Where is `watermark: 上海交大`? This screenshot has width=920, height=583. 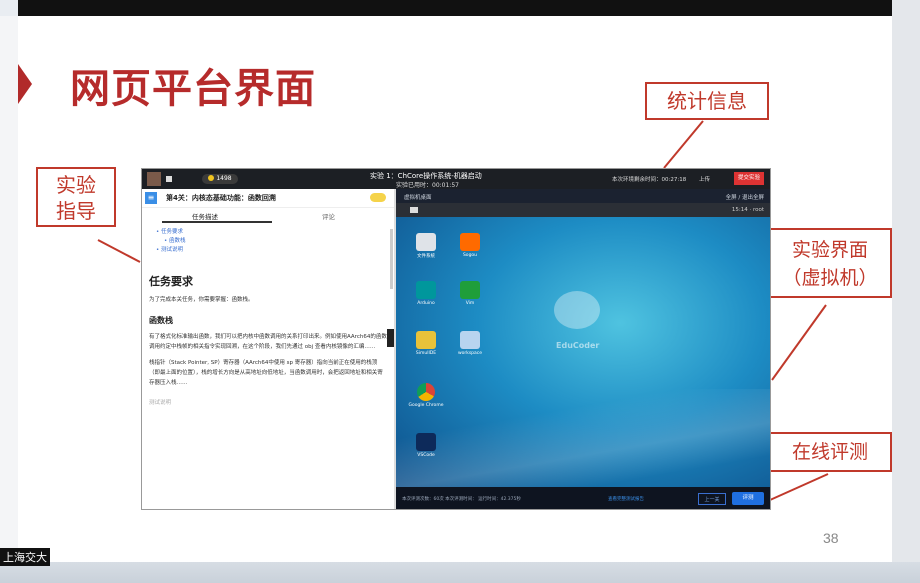
watermark: 上海交大 is located at coordinates (25, 557).